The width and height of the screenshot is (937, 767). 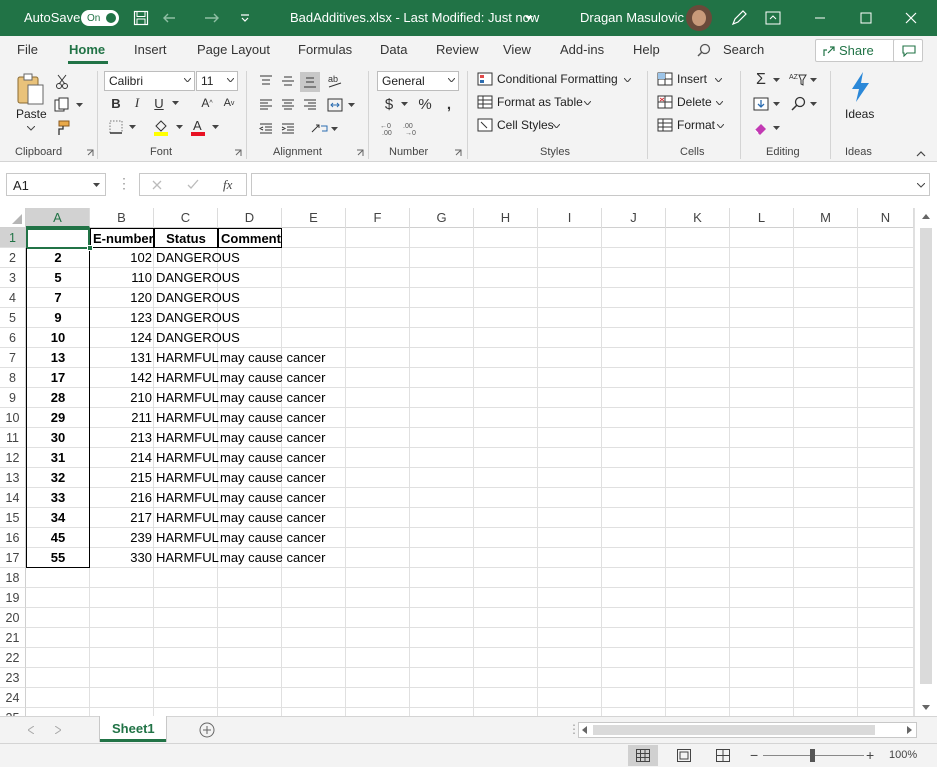 What do you see at coordinates (27, 49) in the screenshot?
I see `tab-file: File` at bounding box center [27, 49].